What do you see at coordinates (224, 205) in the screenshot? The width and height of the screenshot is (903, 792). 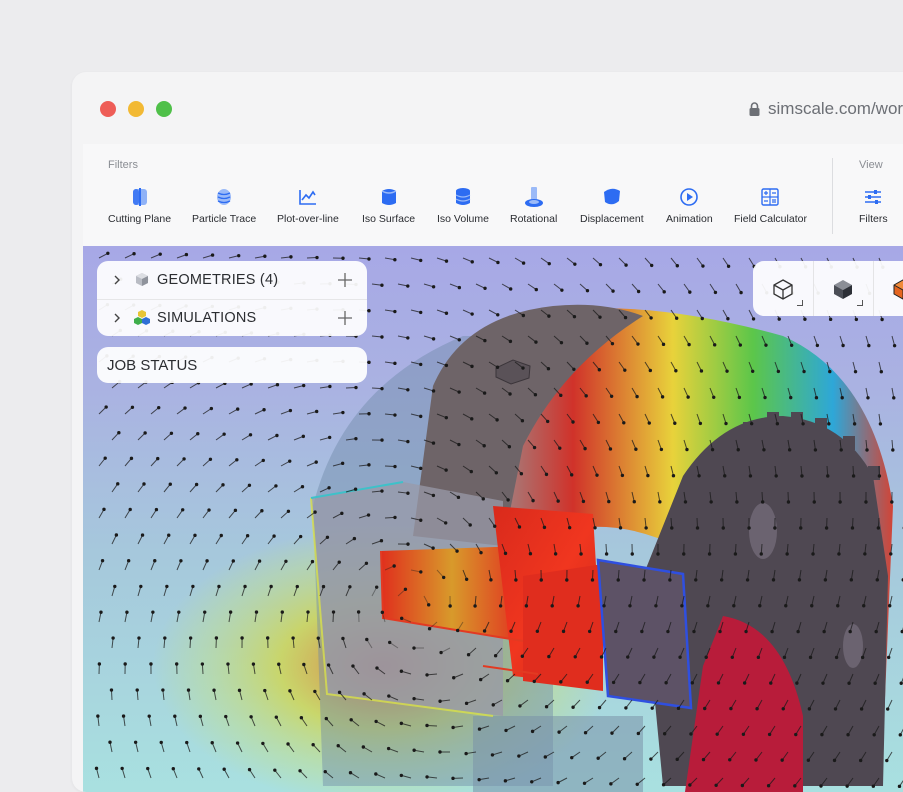 I see `particle-trace-tool-button: Particle Trace` at bounding box center [224, 205].